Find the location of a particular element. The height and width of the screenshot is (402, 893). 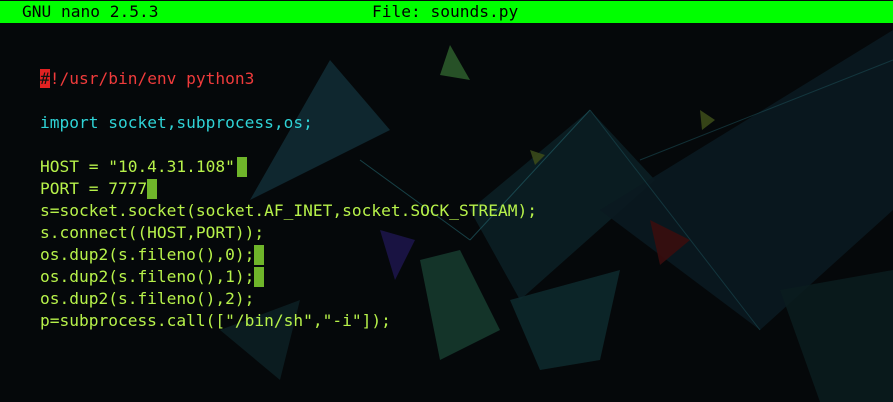

import-modules: socket,subprocess,os; is located at coordinates (205, 122).